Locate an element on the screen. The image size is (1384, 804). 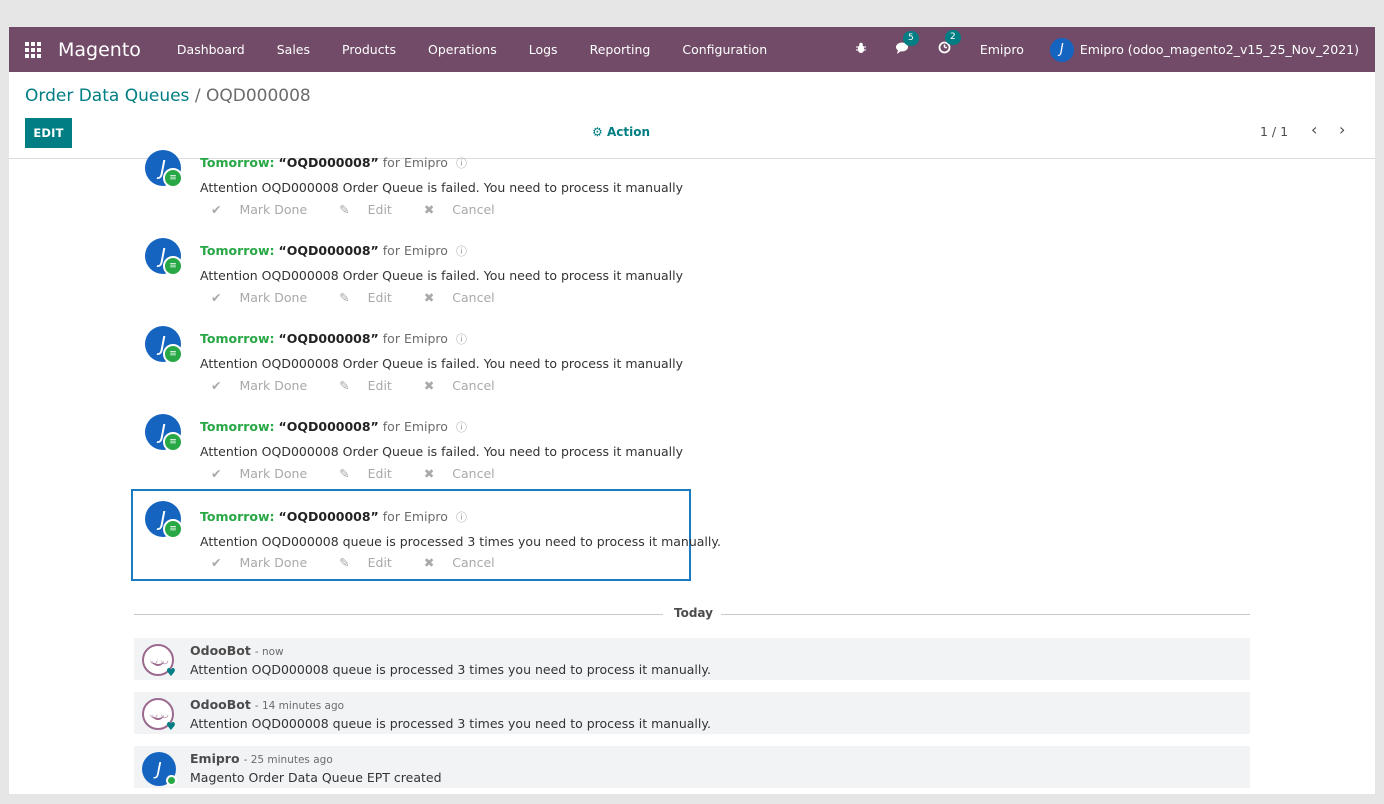
chevron-left-icon: ‹ is located at coordinates (1314, 129).